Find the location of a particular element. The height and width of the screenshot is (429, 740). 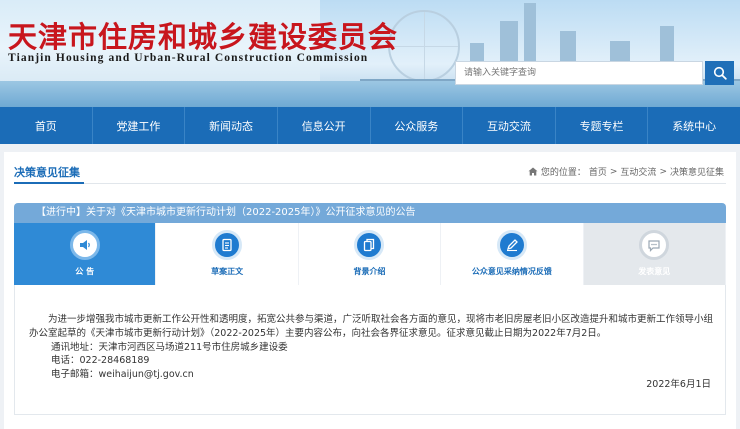

contact-email: 电子邮箱：weihaijun@tj.gov.cn is located at coordinates (122, 375).